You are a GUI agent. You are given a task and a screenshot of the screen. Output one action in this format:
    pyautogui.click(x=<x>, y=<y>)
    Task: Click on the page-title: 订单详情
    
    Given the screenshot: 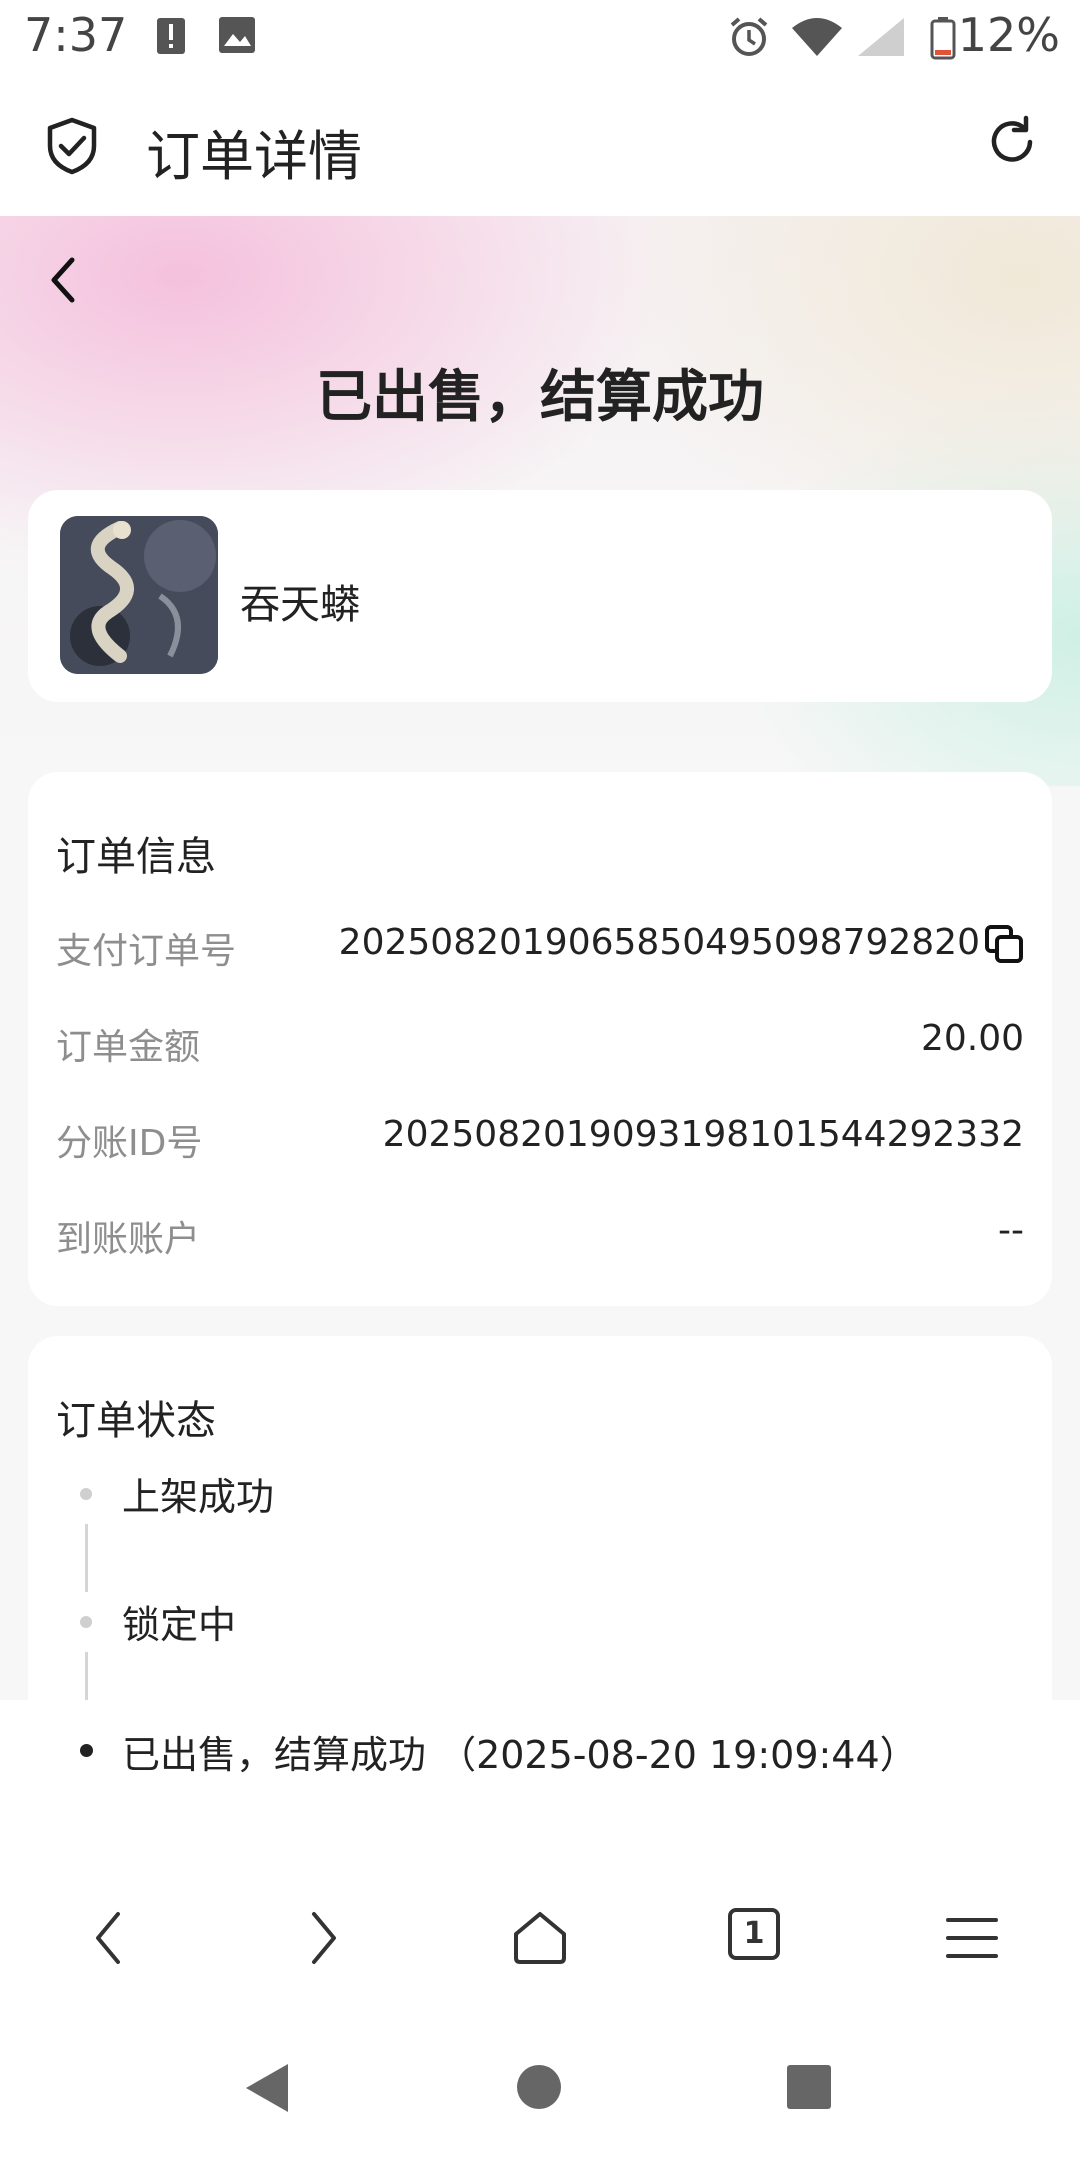 What is the action you would take?
    pyautogui.click(x=254, y=156)
    